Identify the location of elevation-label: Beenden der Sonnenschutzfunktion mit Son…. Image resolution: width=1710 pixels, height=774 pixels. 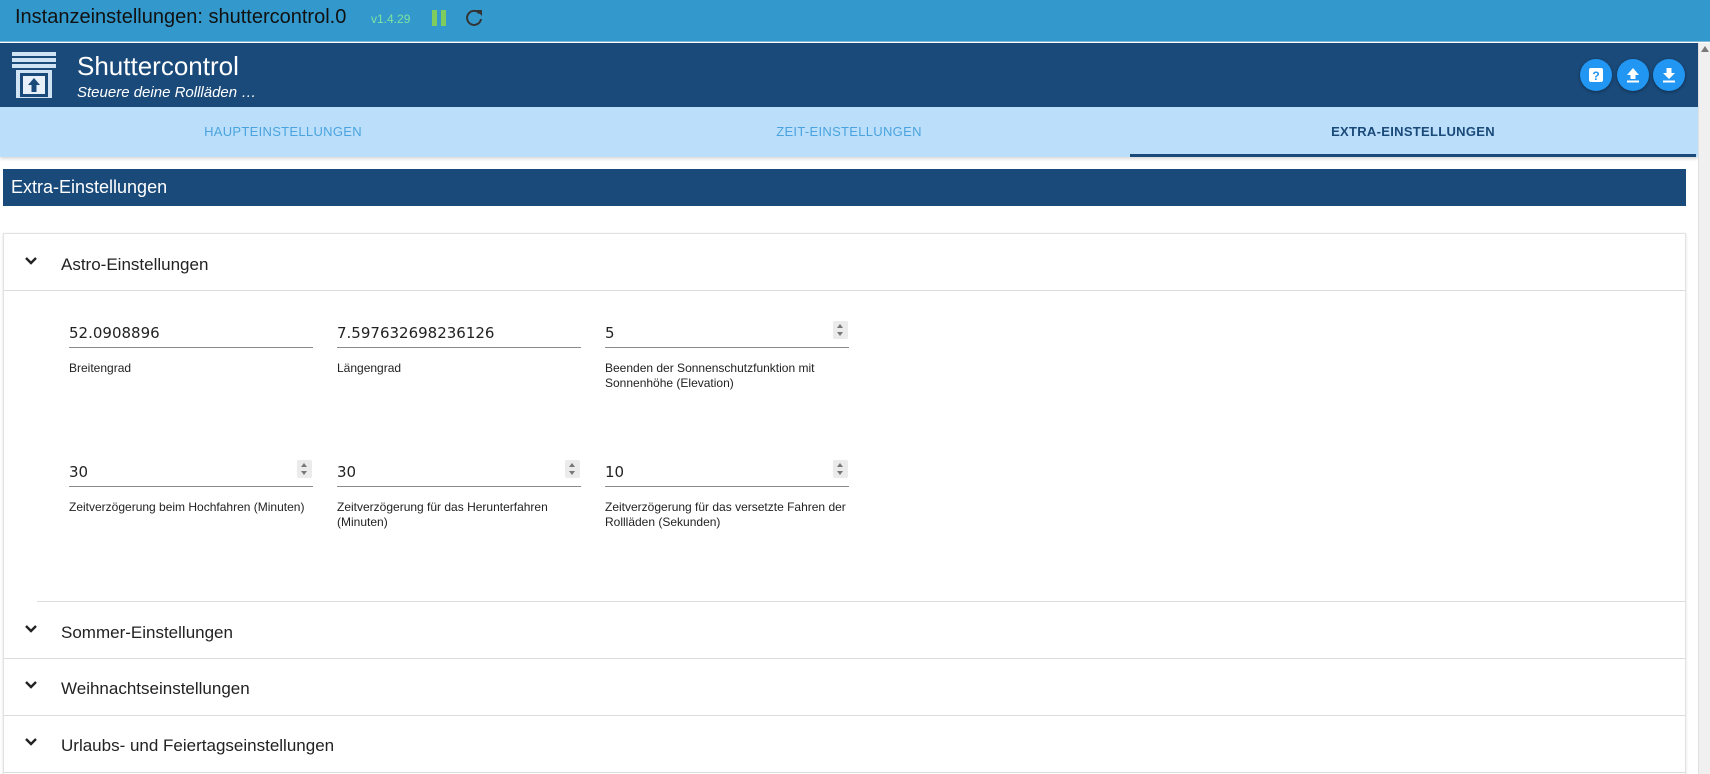
(710, 375).